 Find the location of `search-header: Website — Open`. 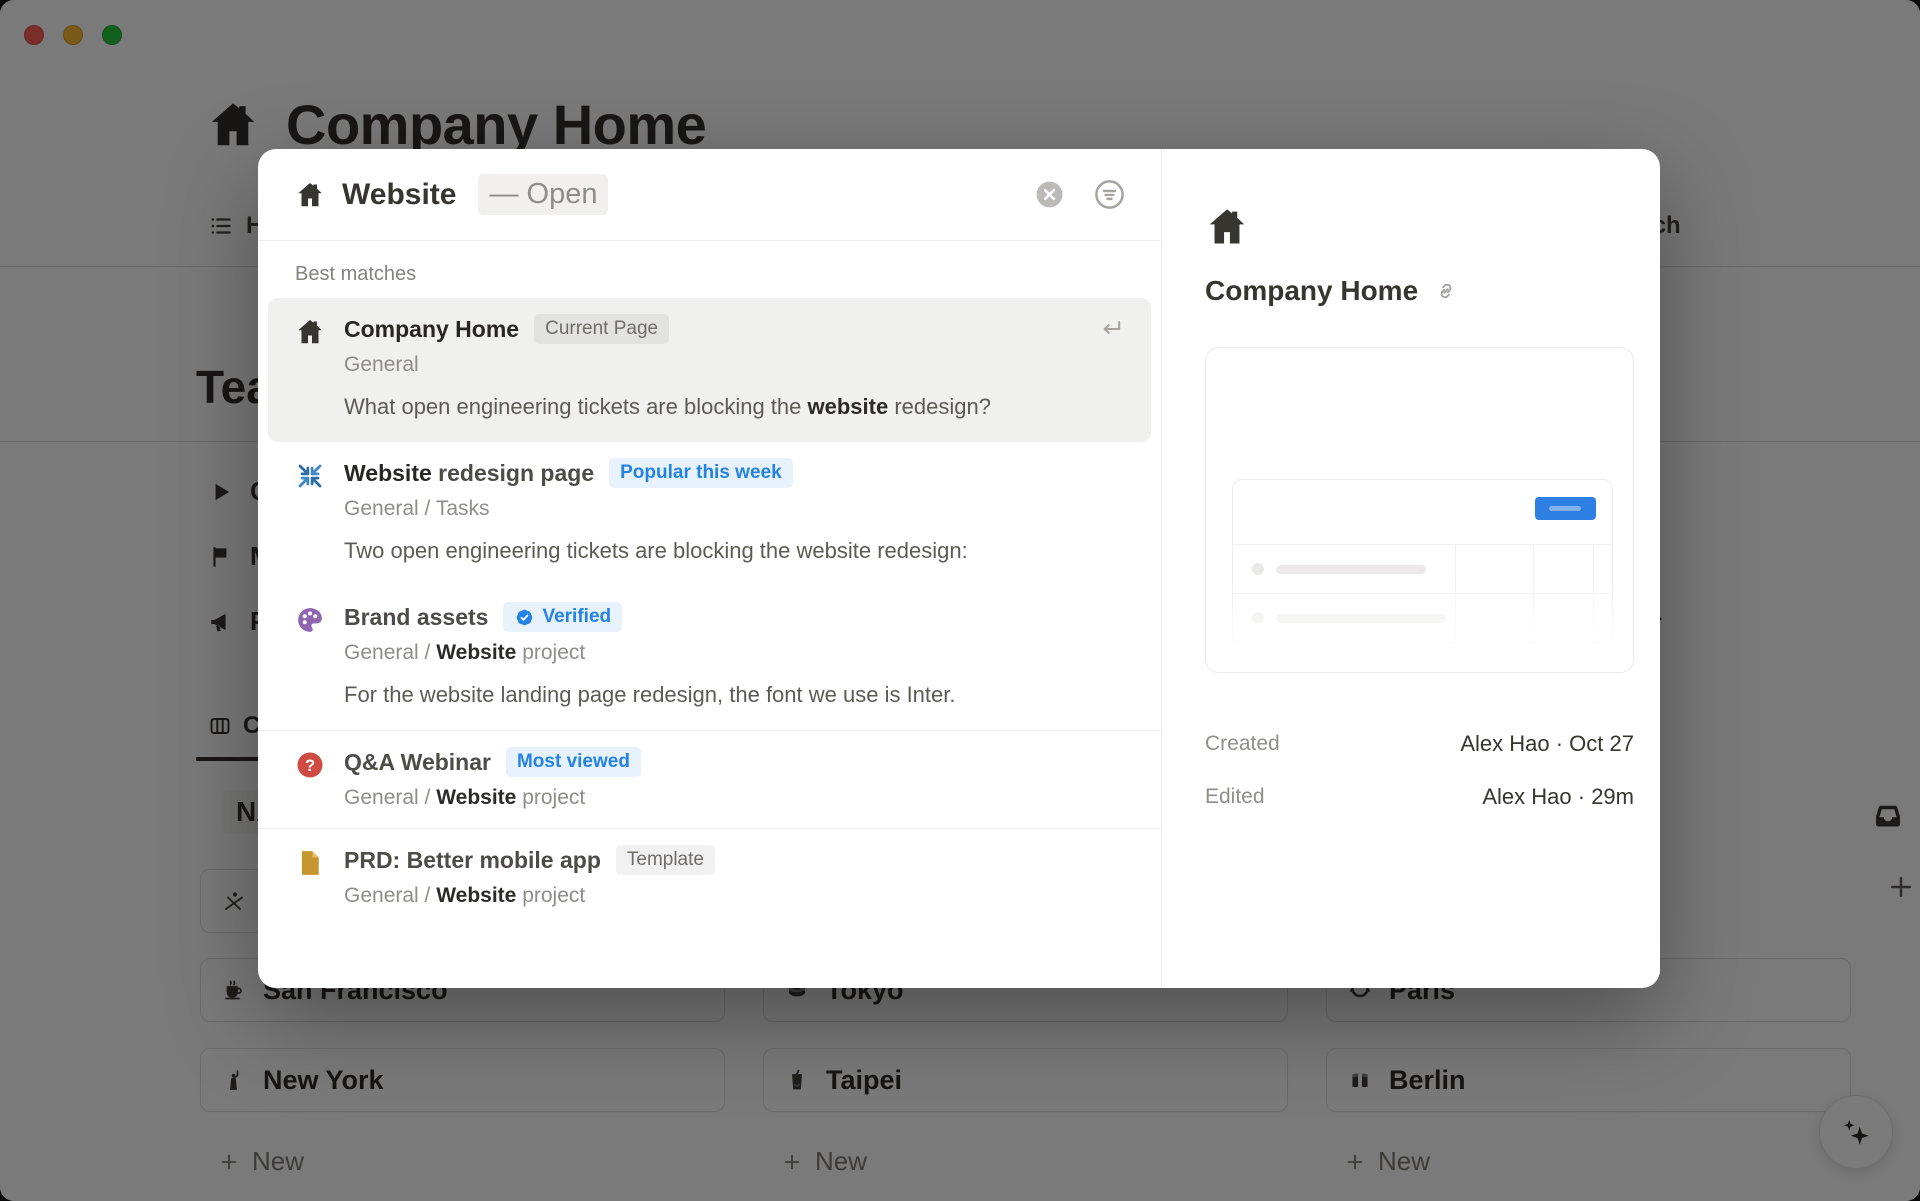

search-header: Website — Open is located at coordinates (709, 195).